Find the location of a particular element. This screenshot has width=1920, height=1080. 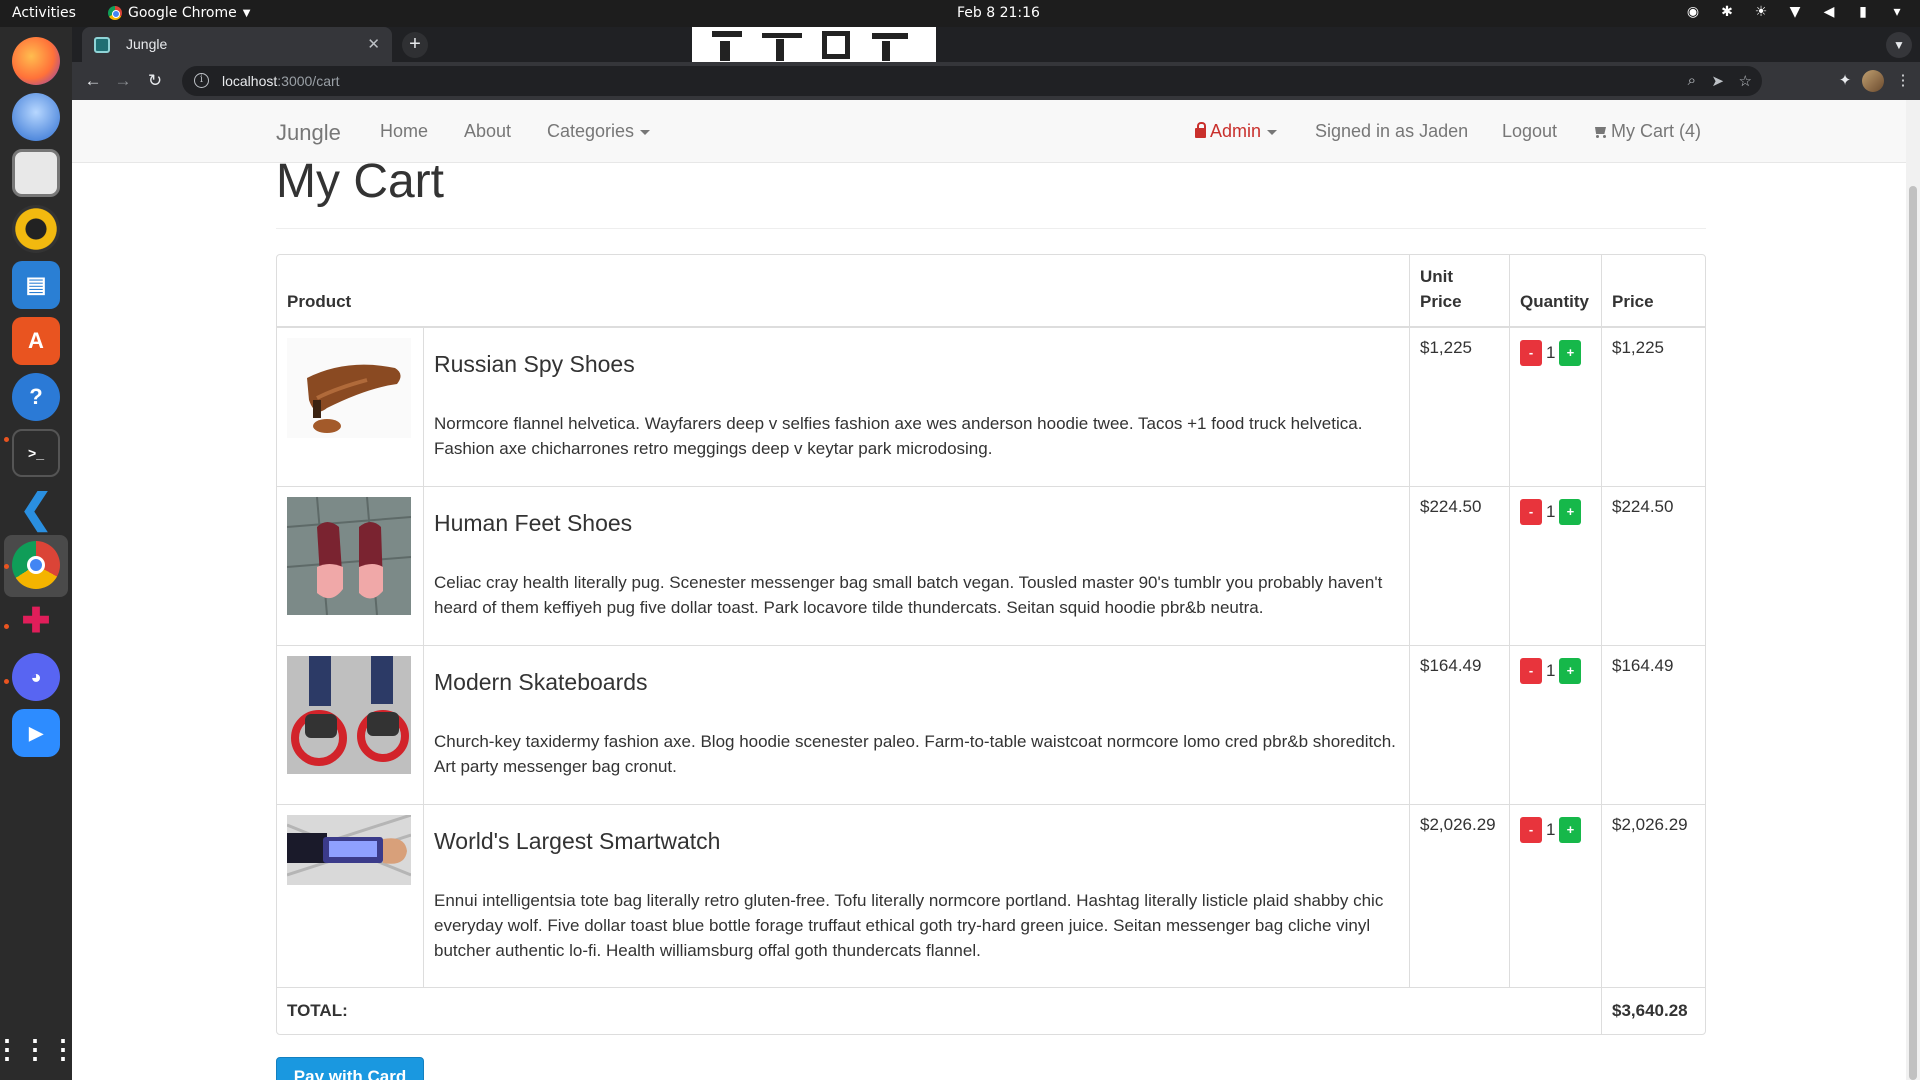

page-scrollbar is located at coordinates (1913, 590).